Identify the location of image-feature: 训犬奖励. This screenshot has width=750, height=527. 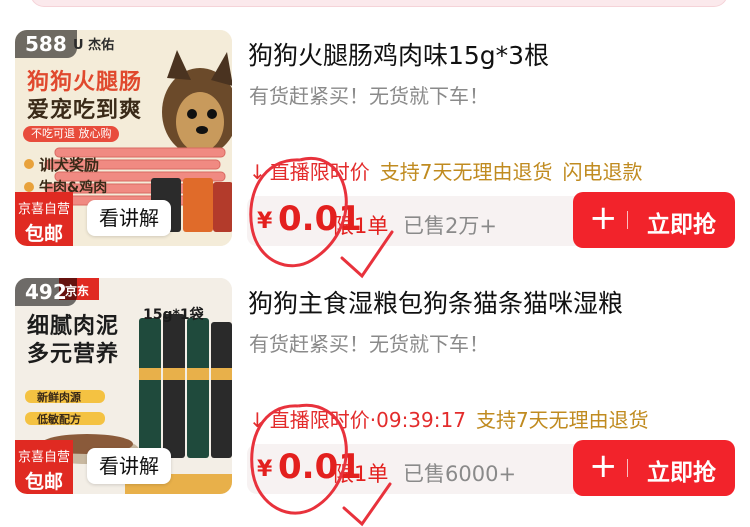
(69, 165).